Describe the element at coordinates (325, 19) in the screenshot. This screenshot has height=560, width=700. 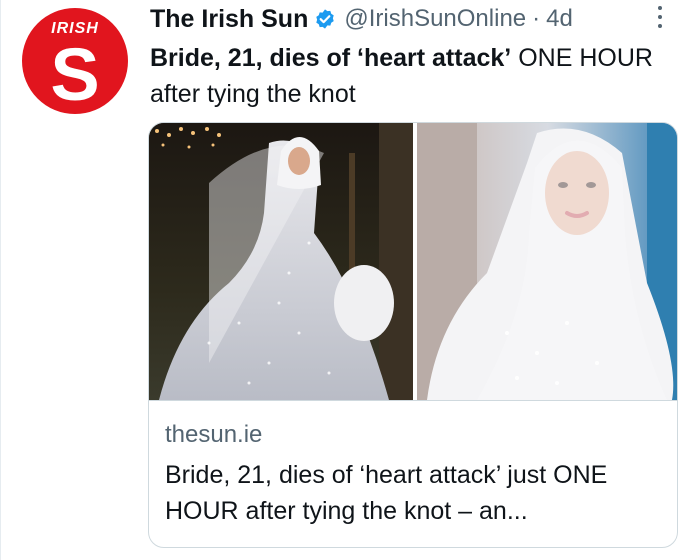
I see `verified-badge-icon` at that location.